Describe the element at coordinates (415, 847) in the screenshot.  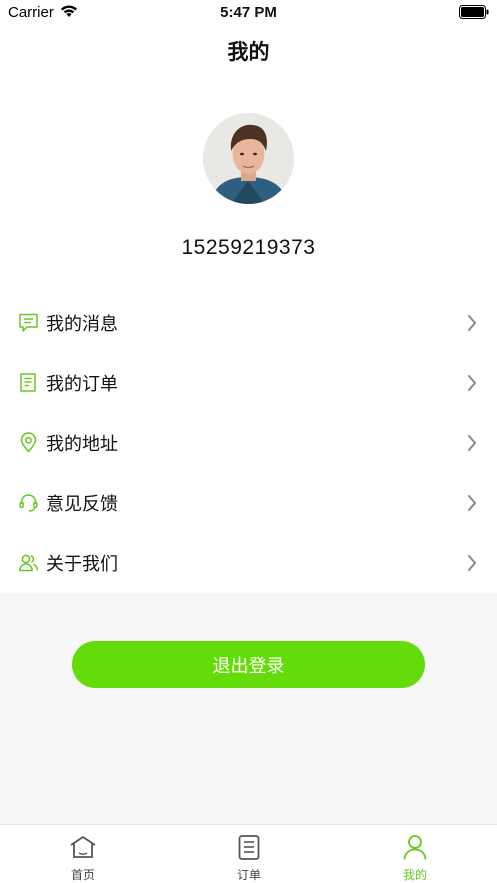
I see `profile-icon` at that location.